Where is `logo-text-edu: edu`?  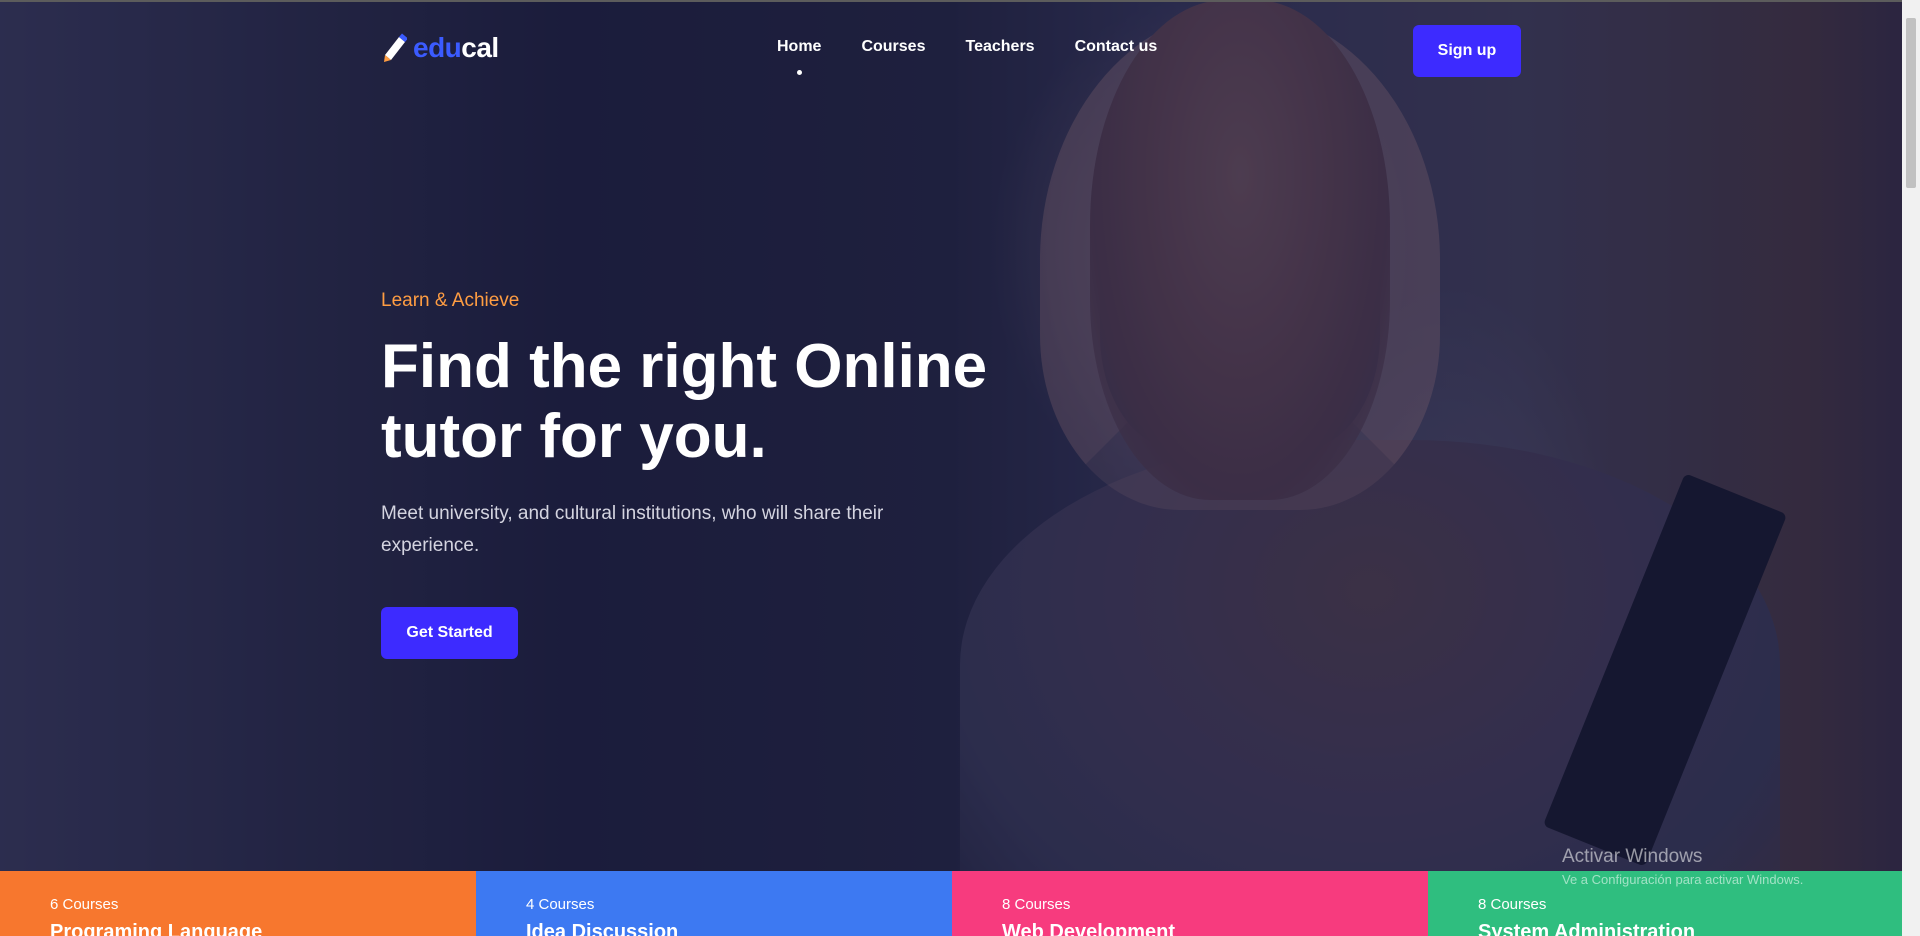 logo-text-edu: edu is located at coordinates (437, 47).